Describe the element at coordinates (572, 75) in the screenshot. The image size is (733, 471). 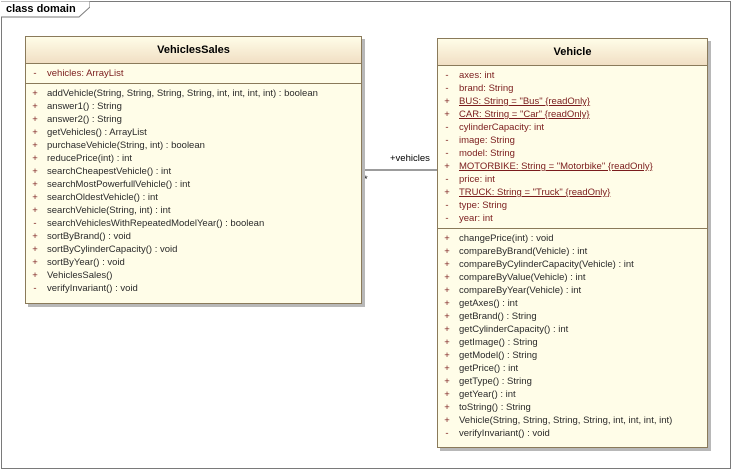
I see `attribute-row: - axes: int` at that location.